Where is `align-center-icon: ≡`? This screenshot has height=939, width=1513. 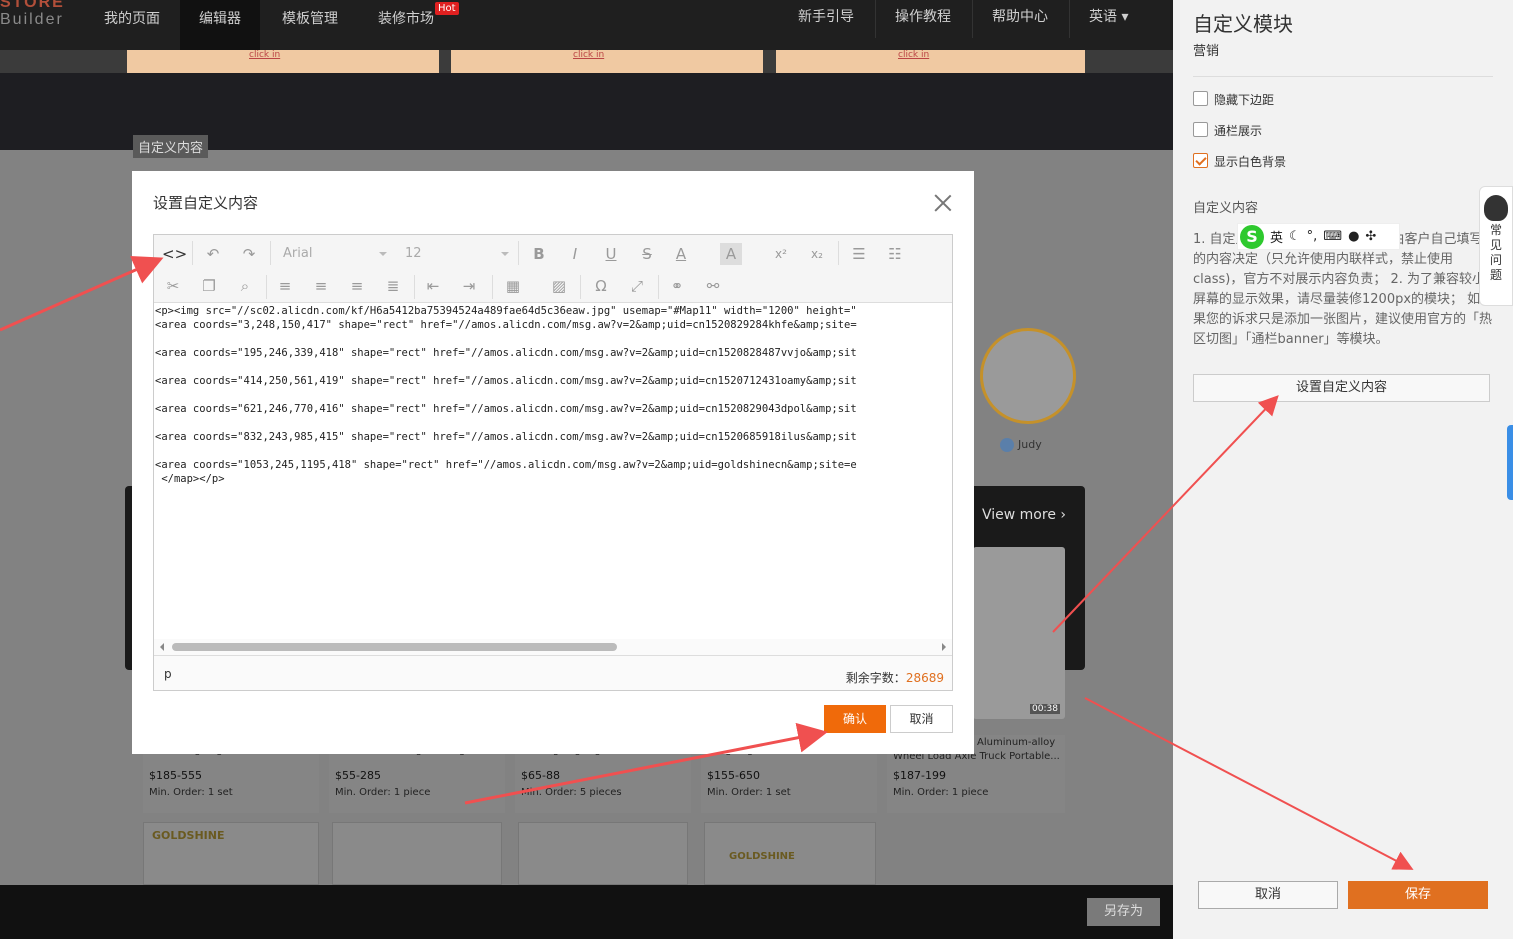
align-center-icon: ≡ is located at coordinates (321, 286).